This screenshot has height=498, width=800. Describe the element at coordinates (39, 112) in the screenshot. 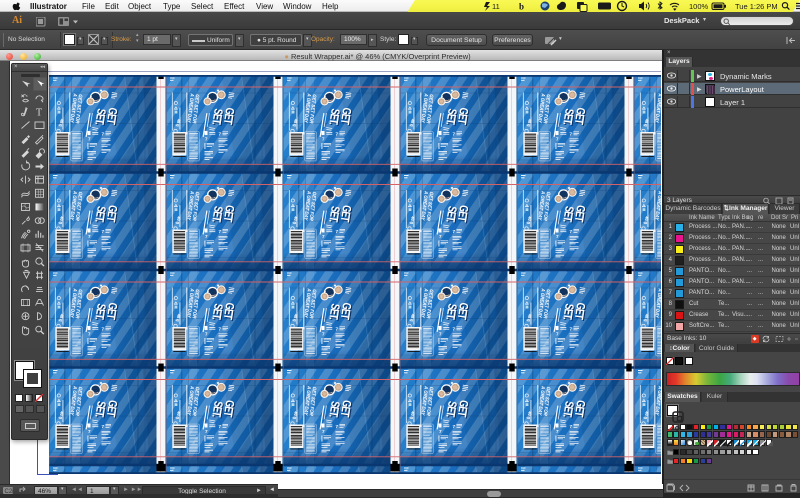

I see `svg-text: T` at that location.